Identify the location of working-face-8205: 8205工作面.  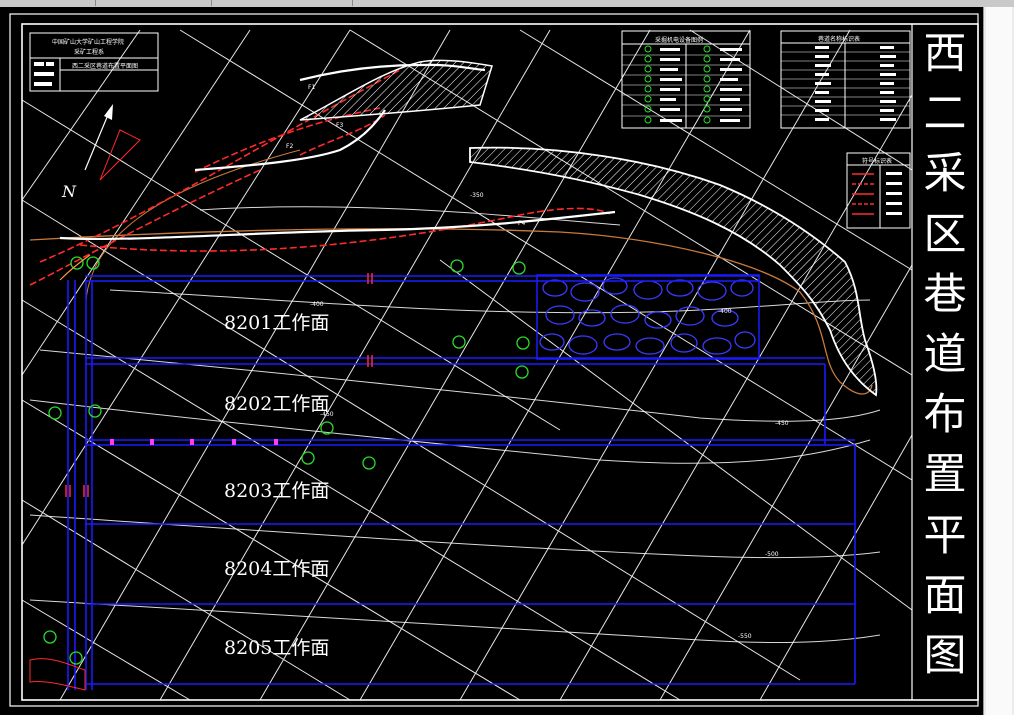
(277, 648).